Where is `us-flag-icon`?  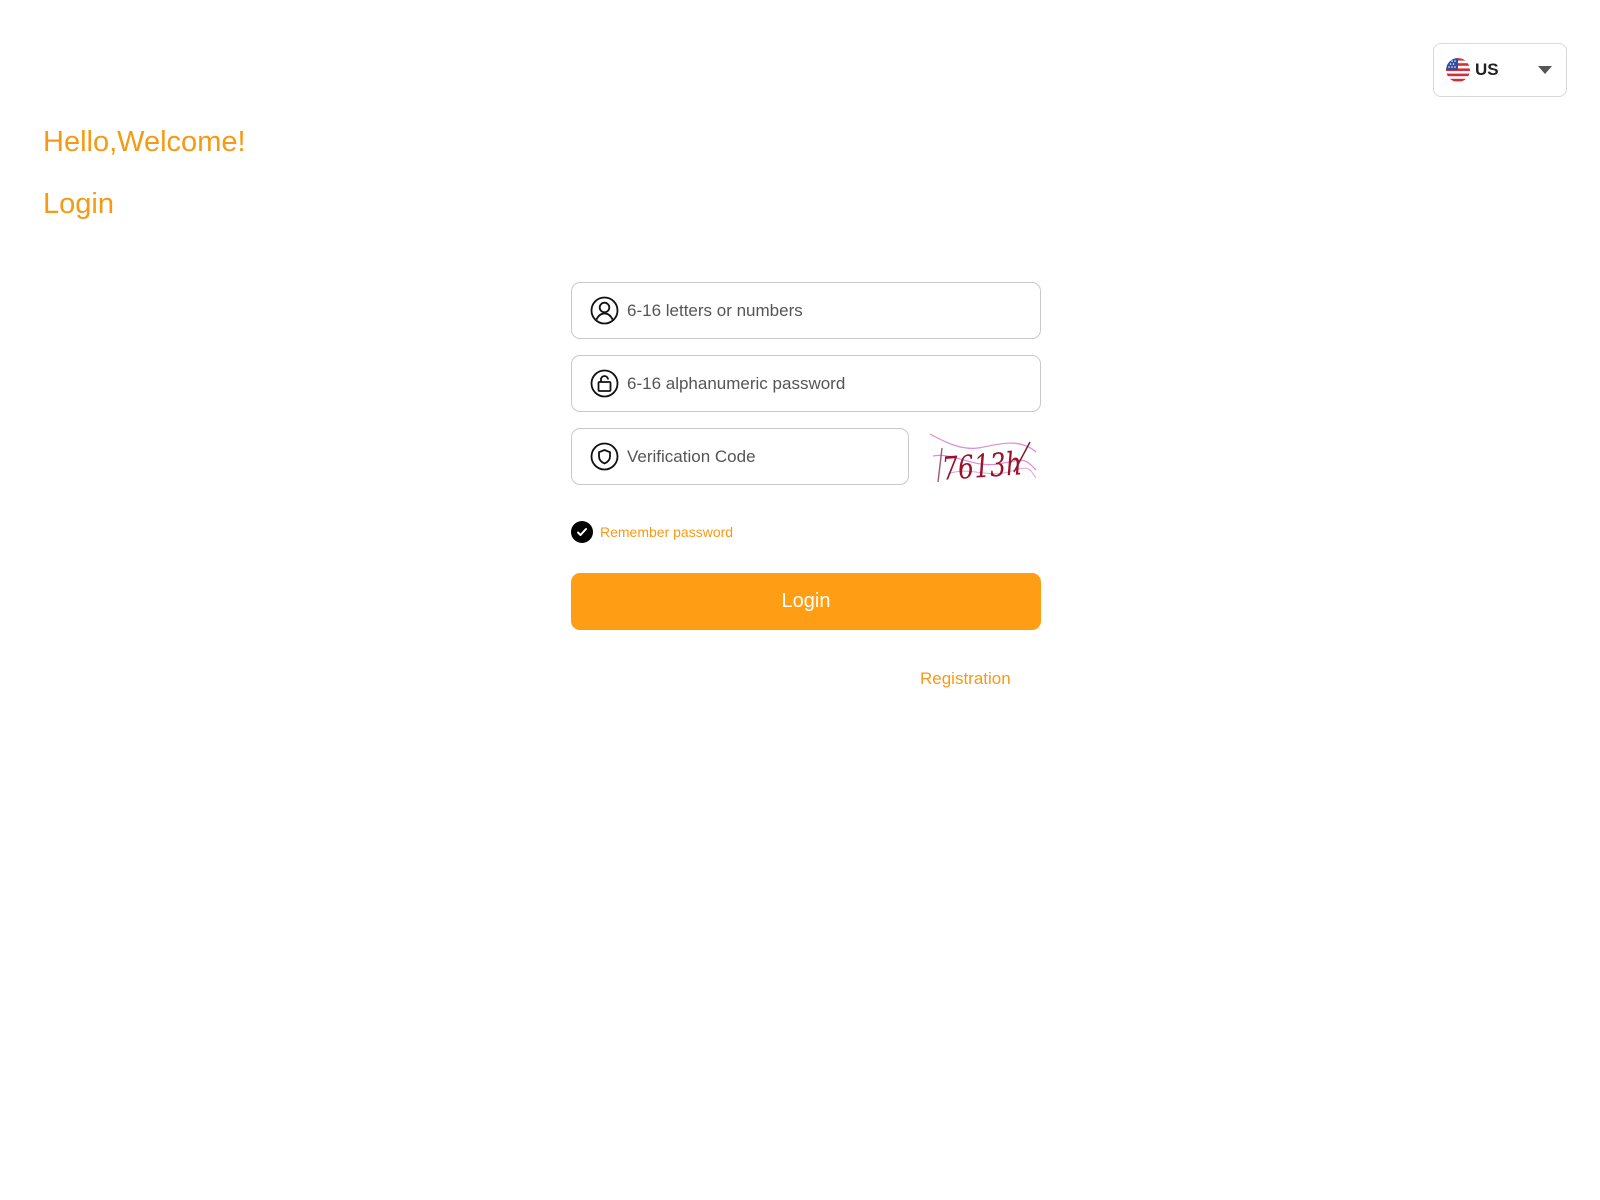 us-flag-icon is located at coordinates (1458, 70).